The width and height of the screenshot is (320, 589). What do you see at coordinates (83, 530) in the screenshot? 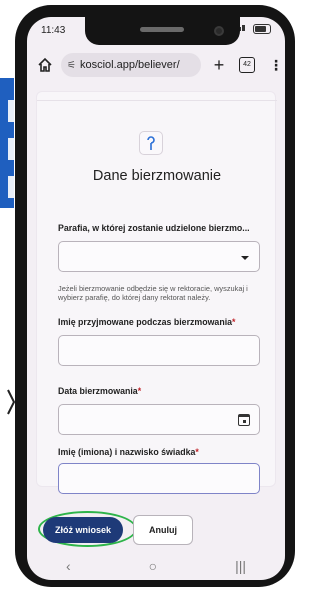
I see `submit-button: Złóż wniosek` at bounding box center [83, 530].